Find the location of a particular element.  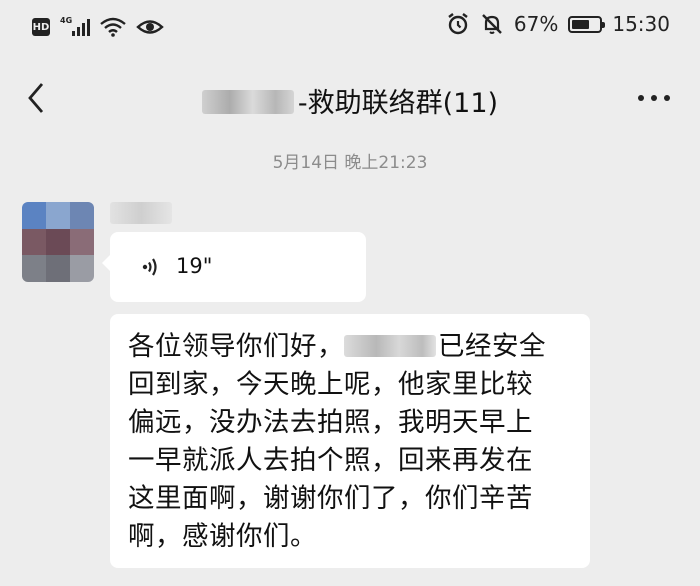

alarm-icon is located at coordinates (458, 24).